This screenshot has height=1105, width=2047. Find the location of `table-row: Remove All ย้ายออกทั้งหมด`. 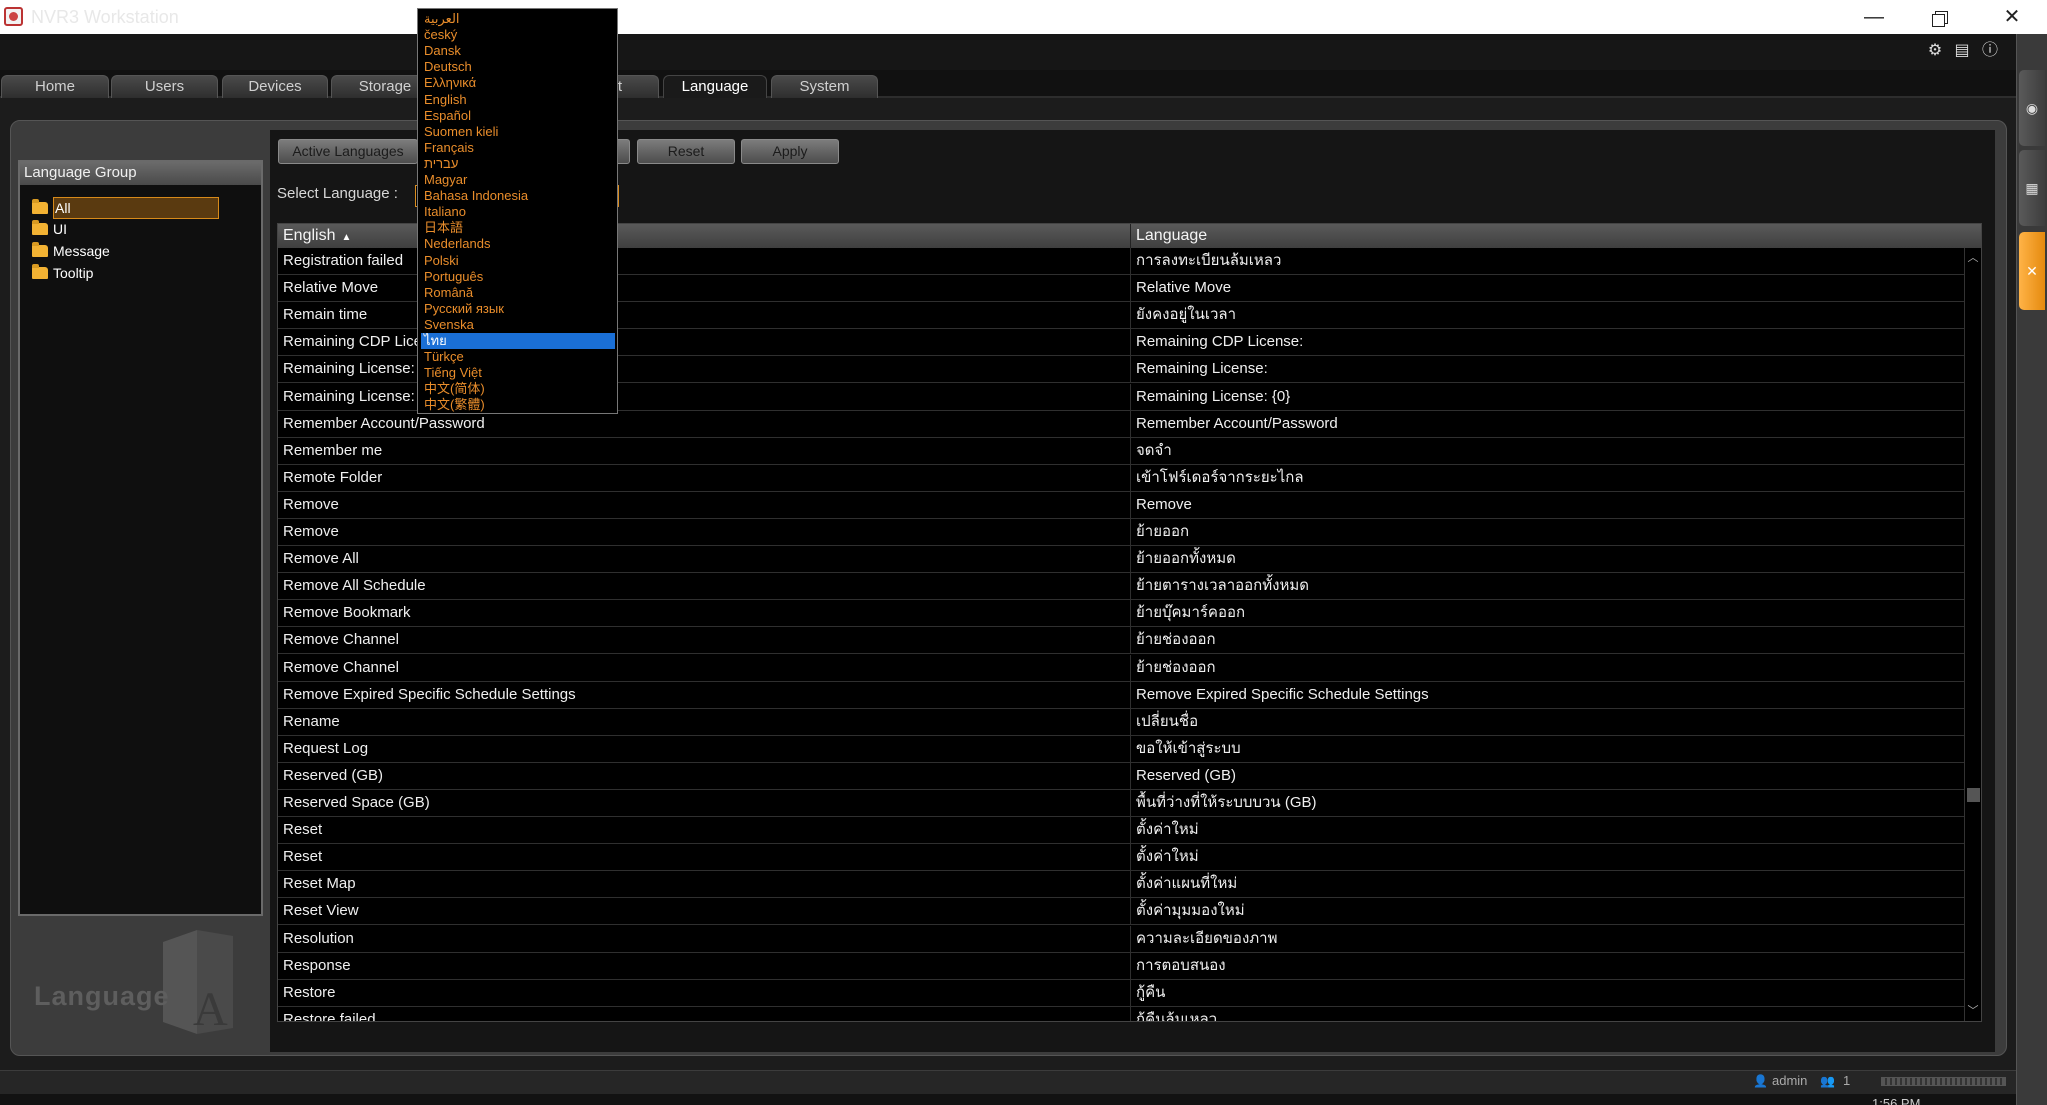

table-row: Remove All ย้ายออกทั้งหมด is located at coordinates (1121, 560).